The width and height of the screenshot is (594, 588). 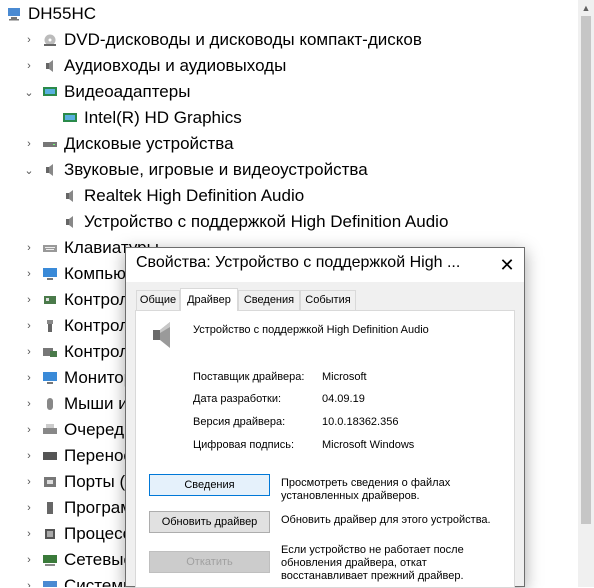 I want to click on tree-item-audio-io: › Аудиовходы и аудиовыходы, so click(x=154, y=66).